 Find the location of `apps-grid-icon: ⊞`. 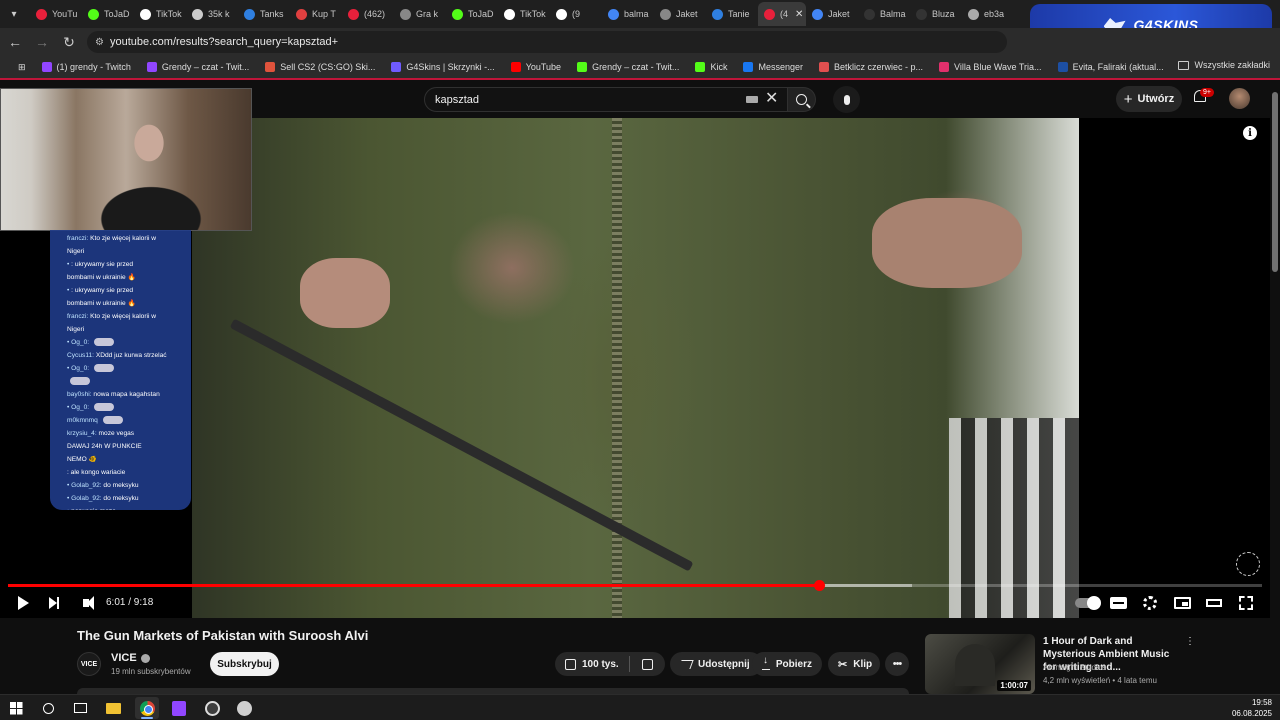

apps-grid-icon: ⊞ is located at coordinates (22, 67).